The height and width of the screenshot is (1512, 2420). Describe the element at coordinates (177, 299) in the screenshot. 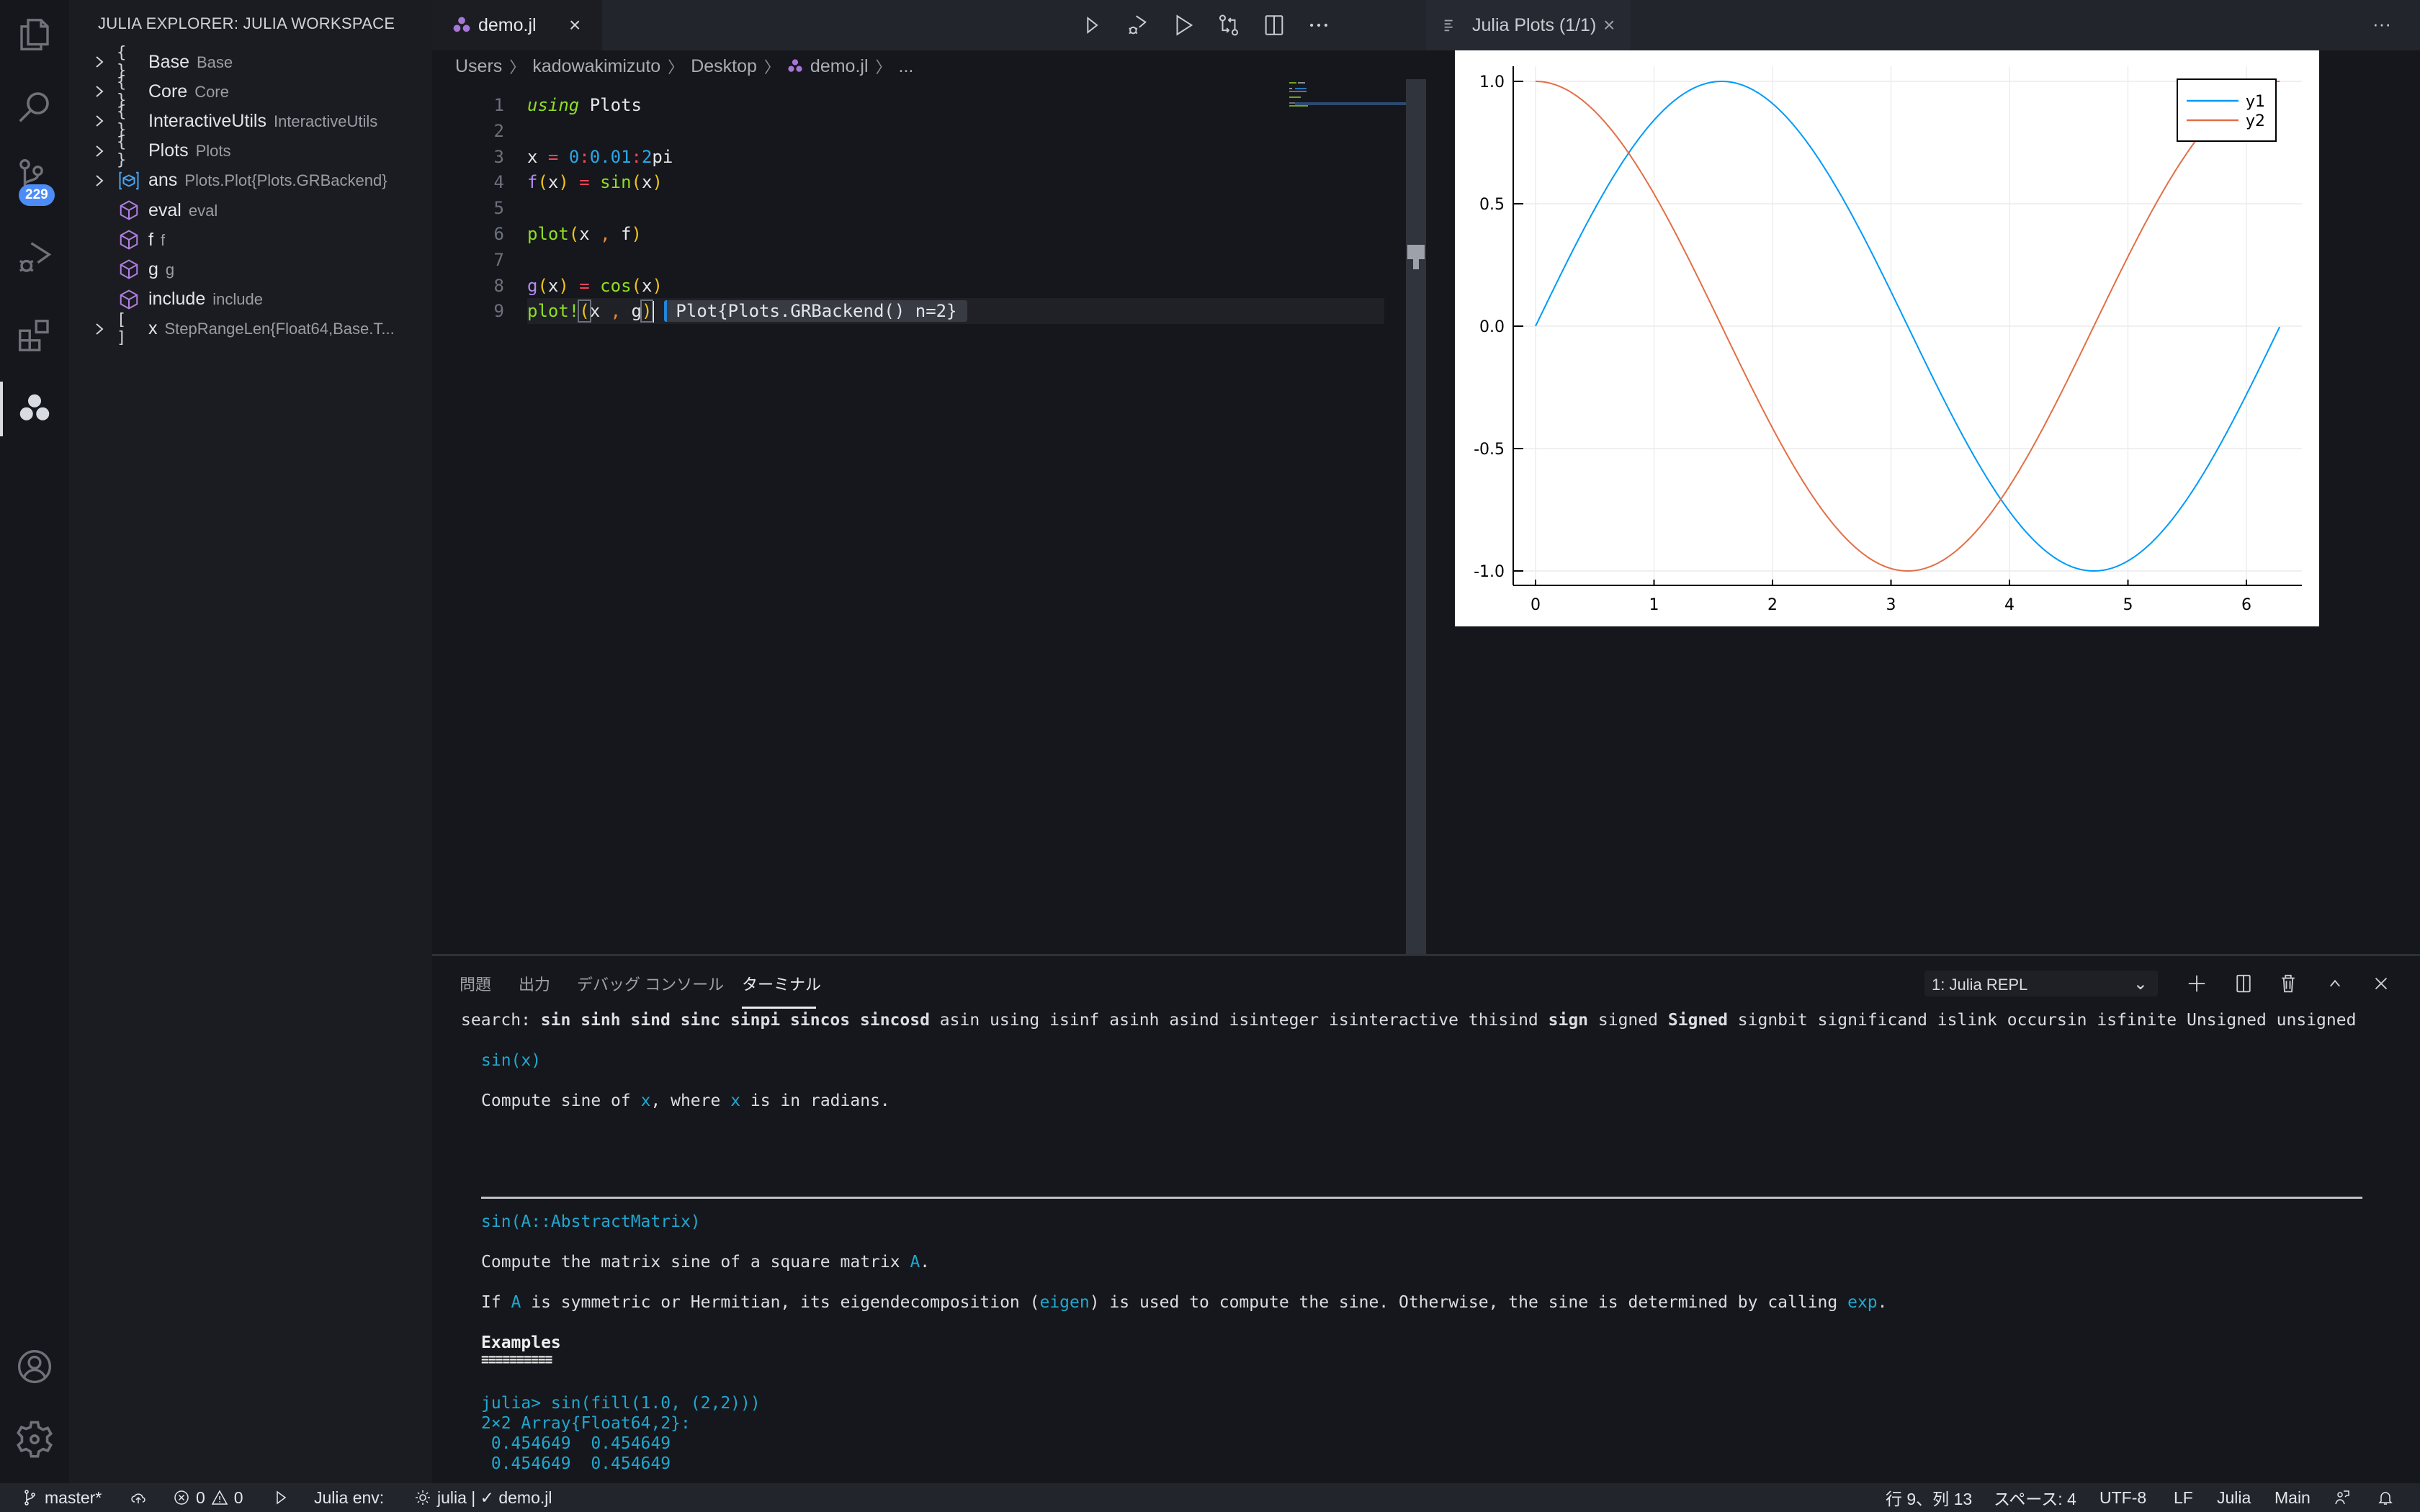

I see `variable-name: include` at that location.